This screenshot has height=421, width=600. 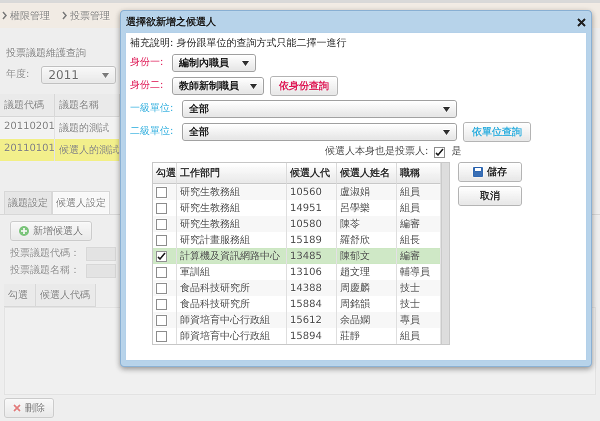 What do you see at coordinates (87, 150) in the screenshot?
I see `table-cell: 候選人的測試` at bounding box center [87, 150].